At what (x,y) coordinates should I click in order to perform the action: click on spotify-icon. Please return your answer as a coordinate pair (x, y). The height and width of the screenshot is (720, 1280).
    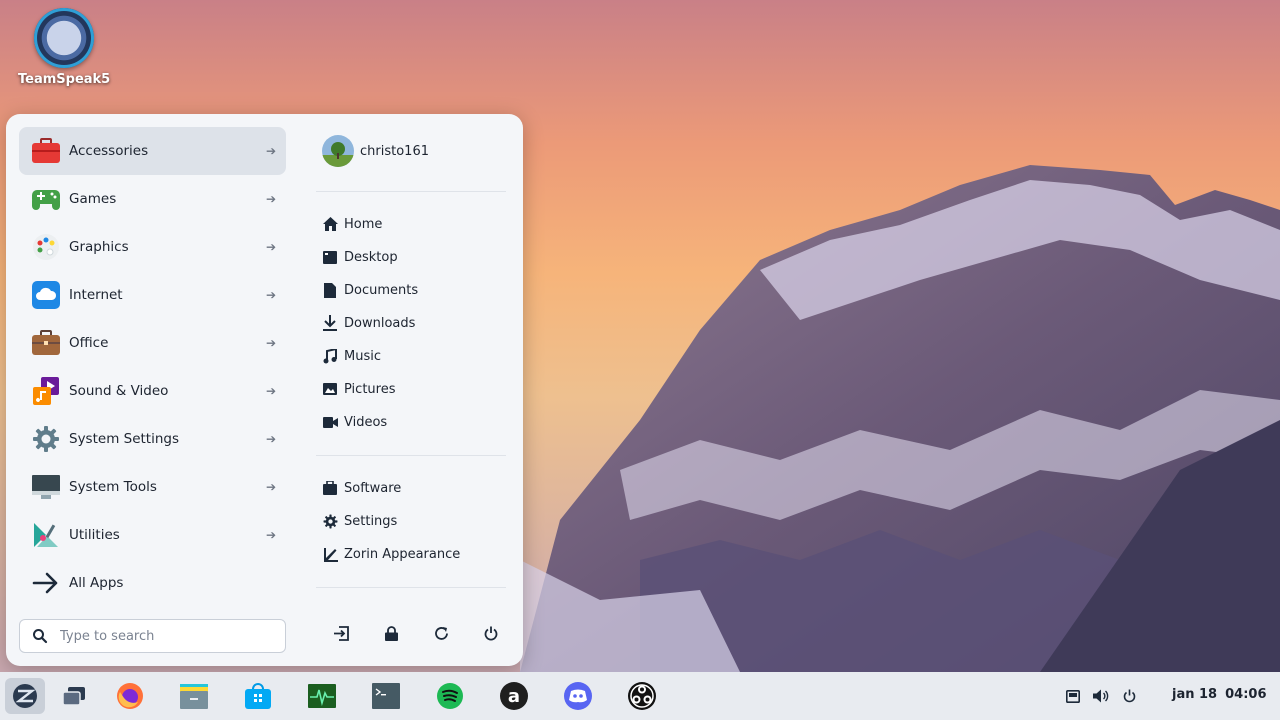
    Looking at the image, I should click on (450, 696).